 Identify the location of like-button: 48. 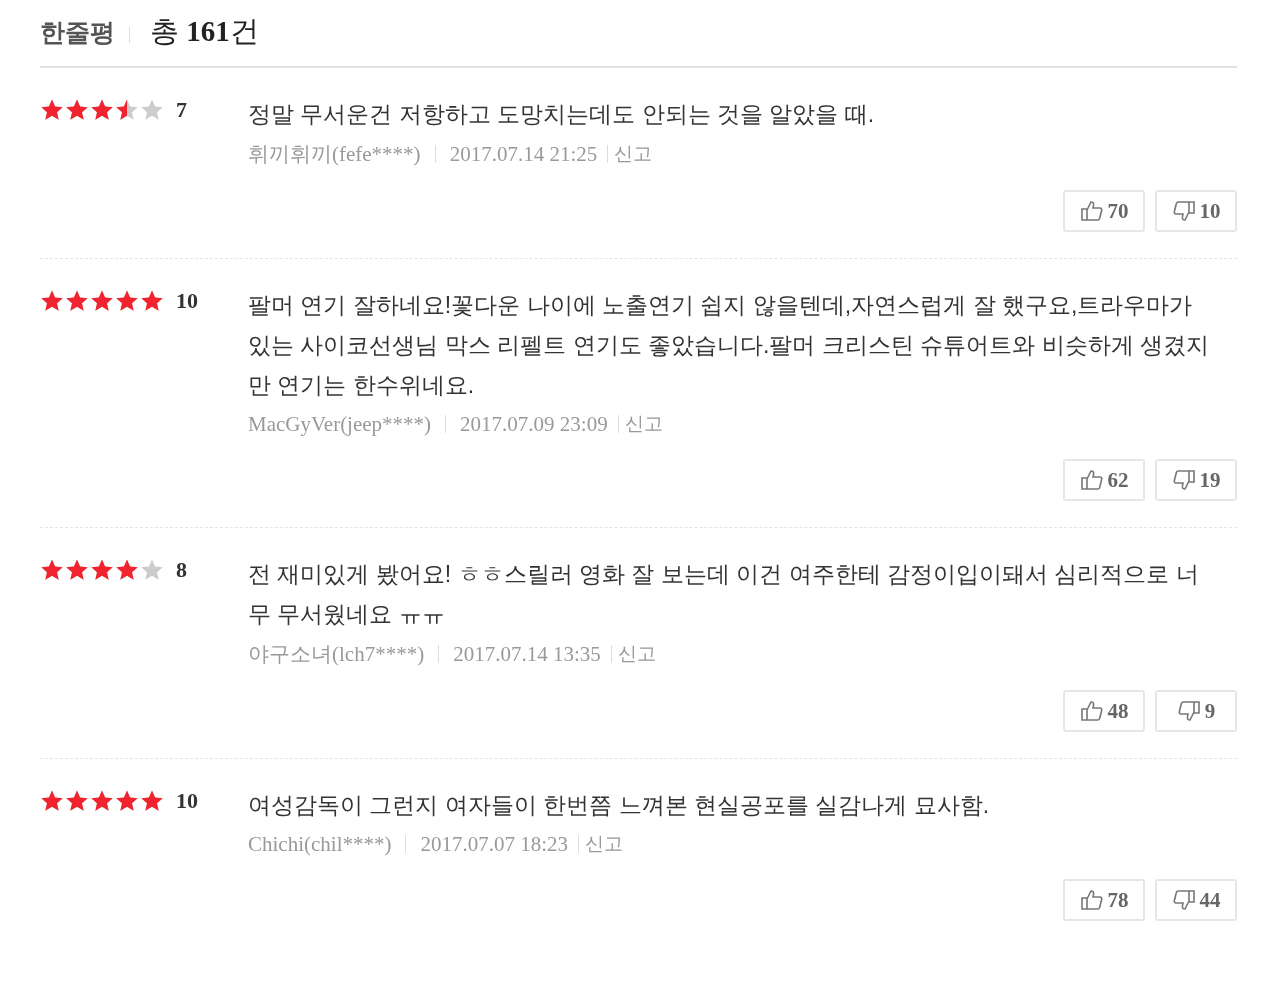
(1104, 711).